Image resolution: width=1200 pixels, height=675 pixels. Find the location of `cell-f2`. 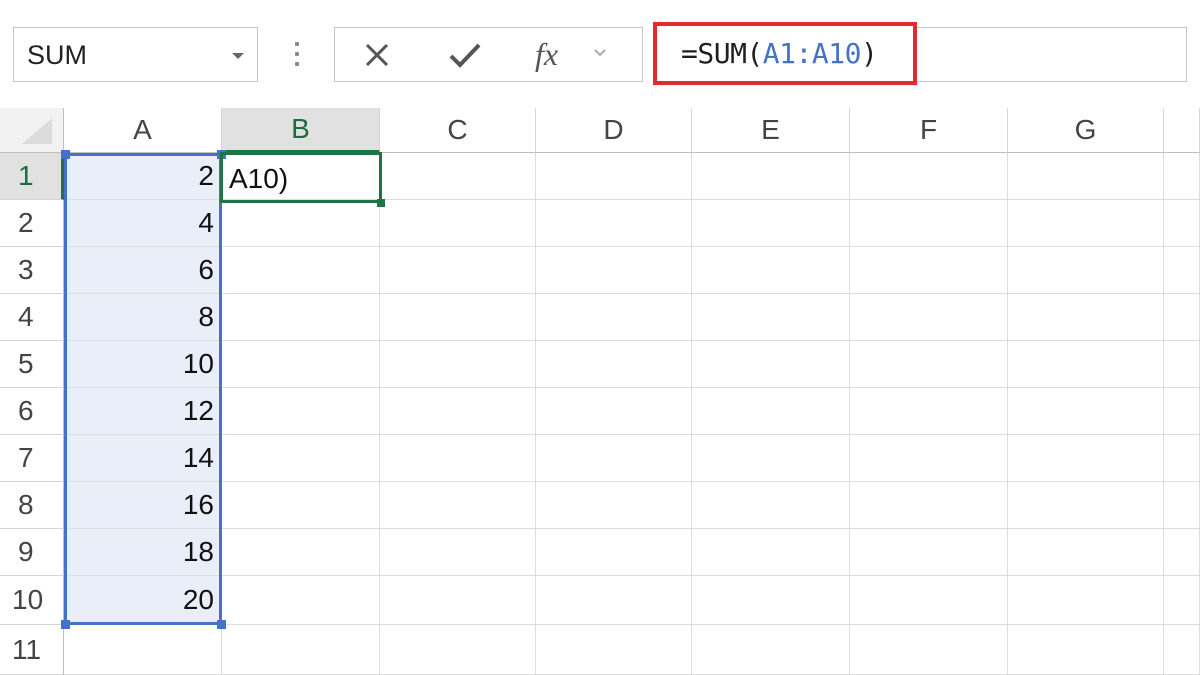

cell-f2 is located at coordinates (929, 223).